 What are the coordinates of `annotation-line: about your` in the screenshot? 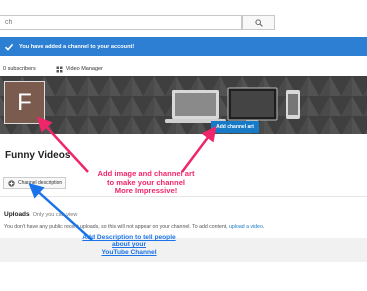 It's located at (129, 245).